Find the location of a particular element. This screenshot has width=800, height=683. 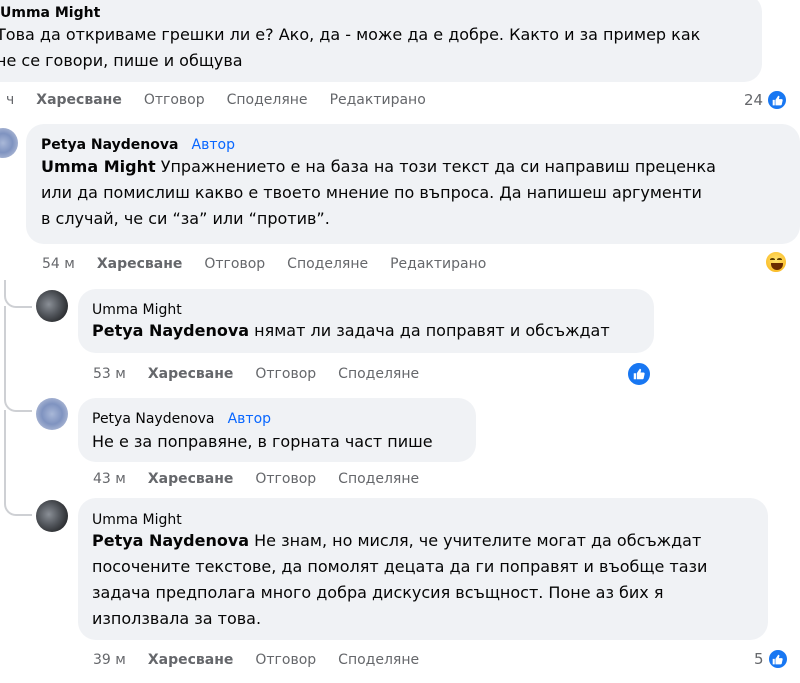

reaction-count: 24 is located at coordinates (754, 100).